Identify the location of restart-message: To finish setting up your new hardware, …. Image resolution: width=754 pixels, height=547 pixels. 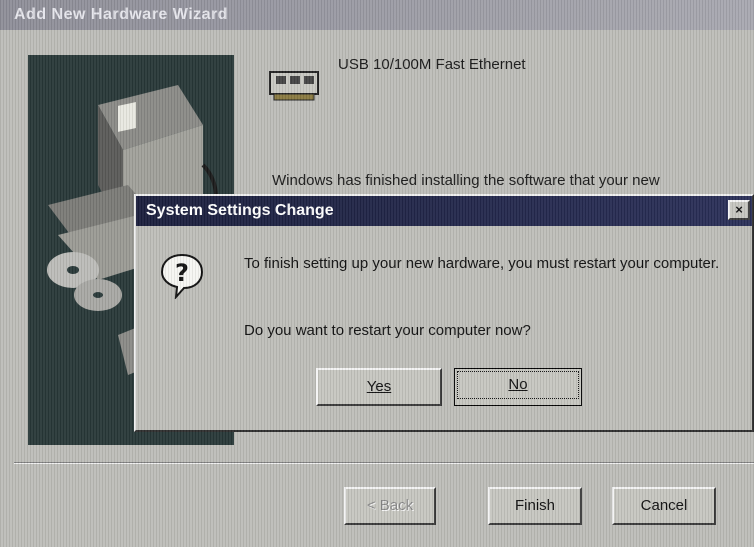
(482, 263).